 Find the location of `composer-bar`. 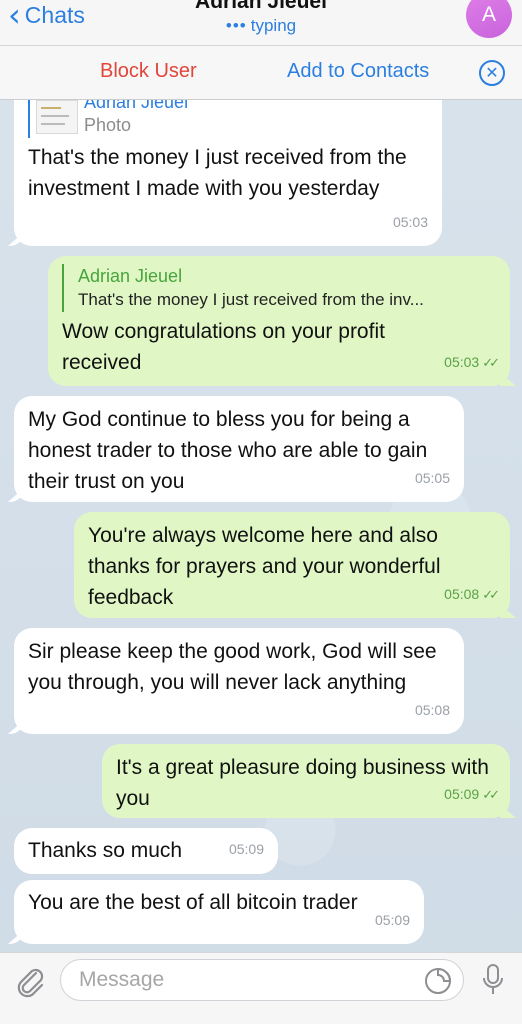

composer-bar is located at coordinates (261, 988).